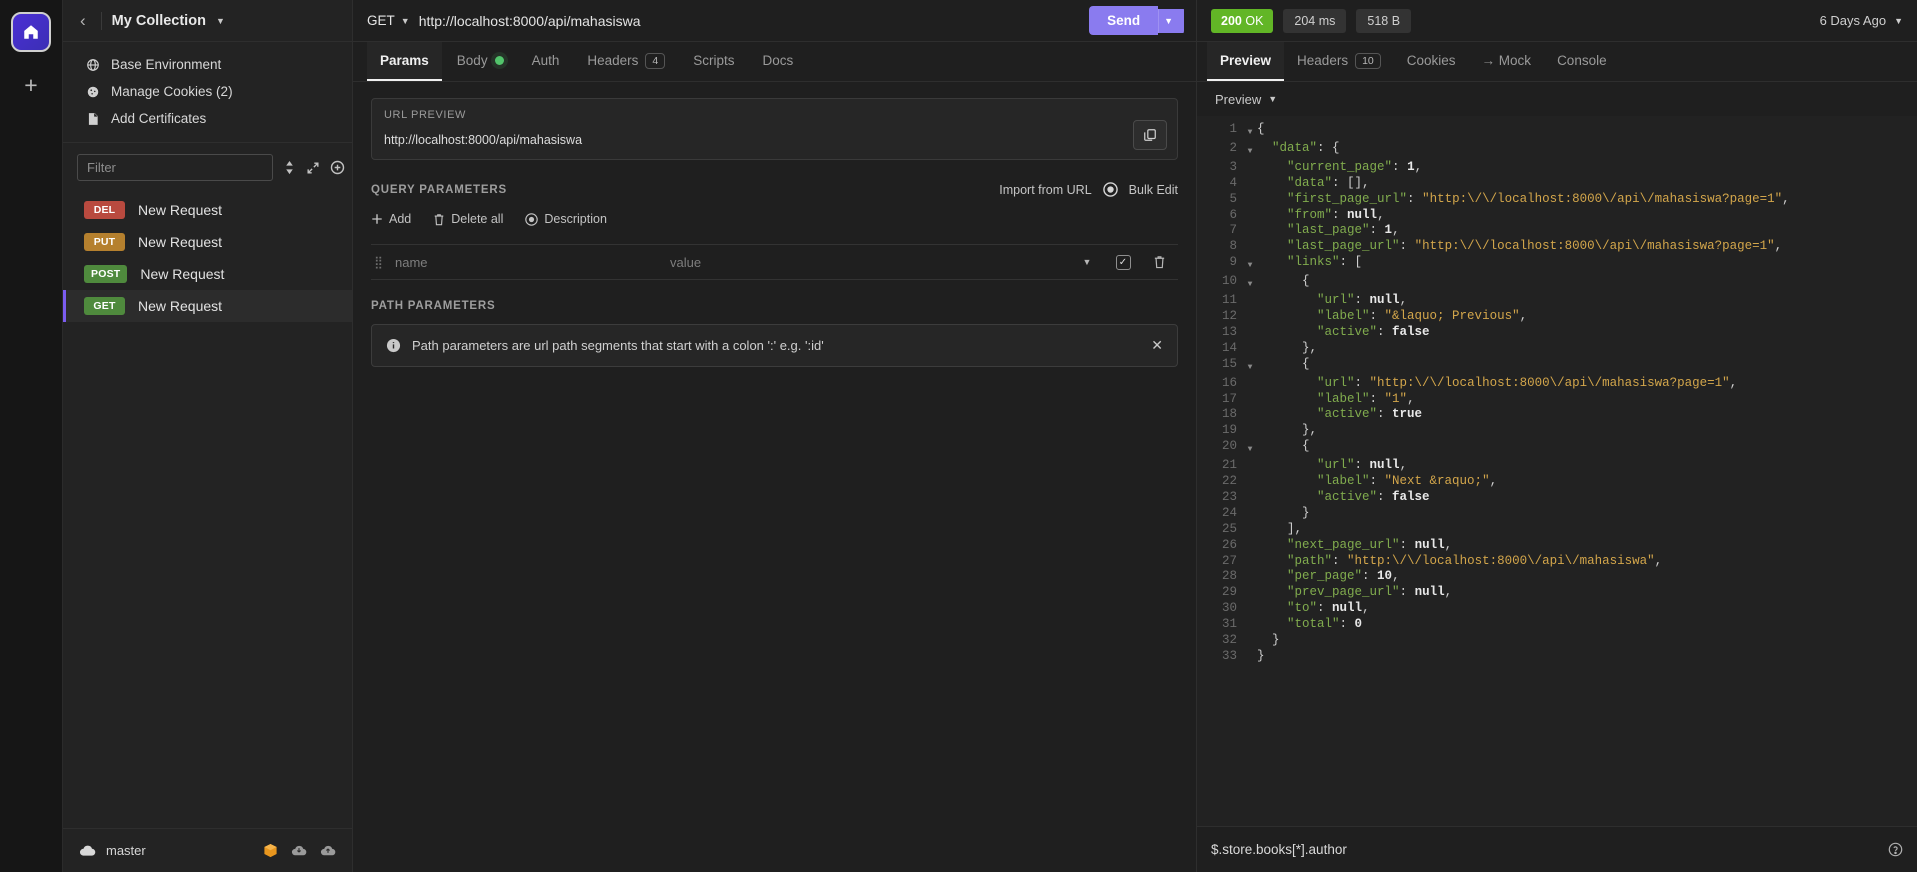  I want to click on footer-icons, so click(299, 850).